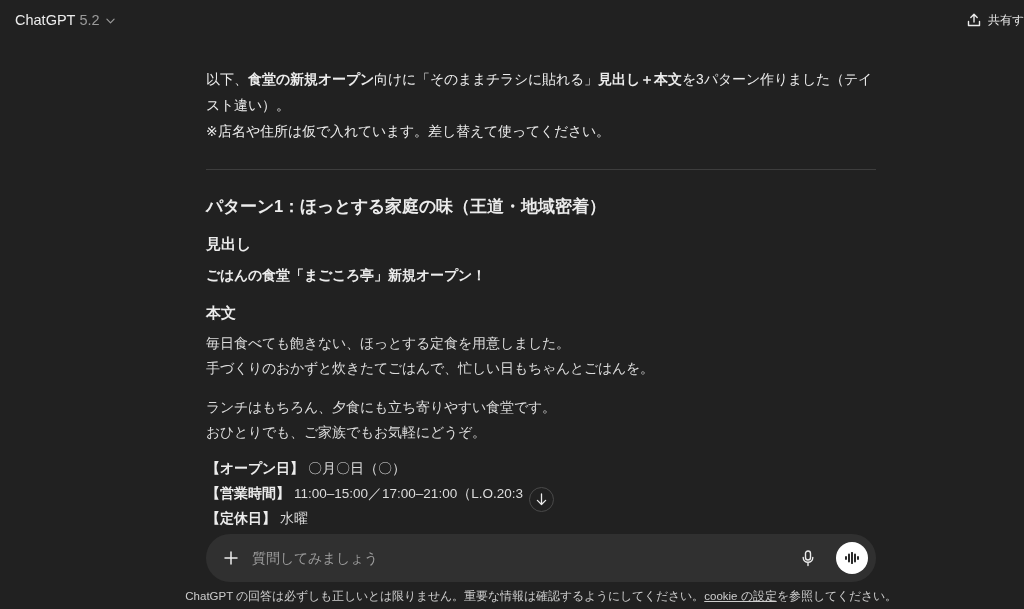 The width and height of the screenshot is (1024, 609). Describe the element at coordinates (241, 519) in the screenshot. I see `detail-label: 【定休日】` at that location.